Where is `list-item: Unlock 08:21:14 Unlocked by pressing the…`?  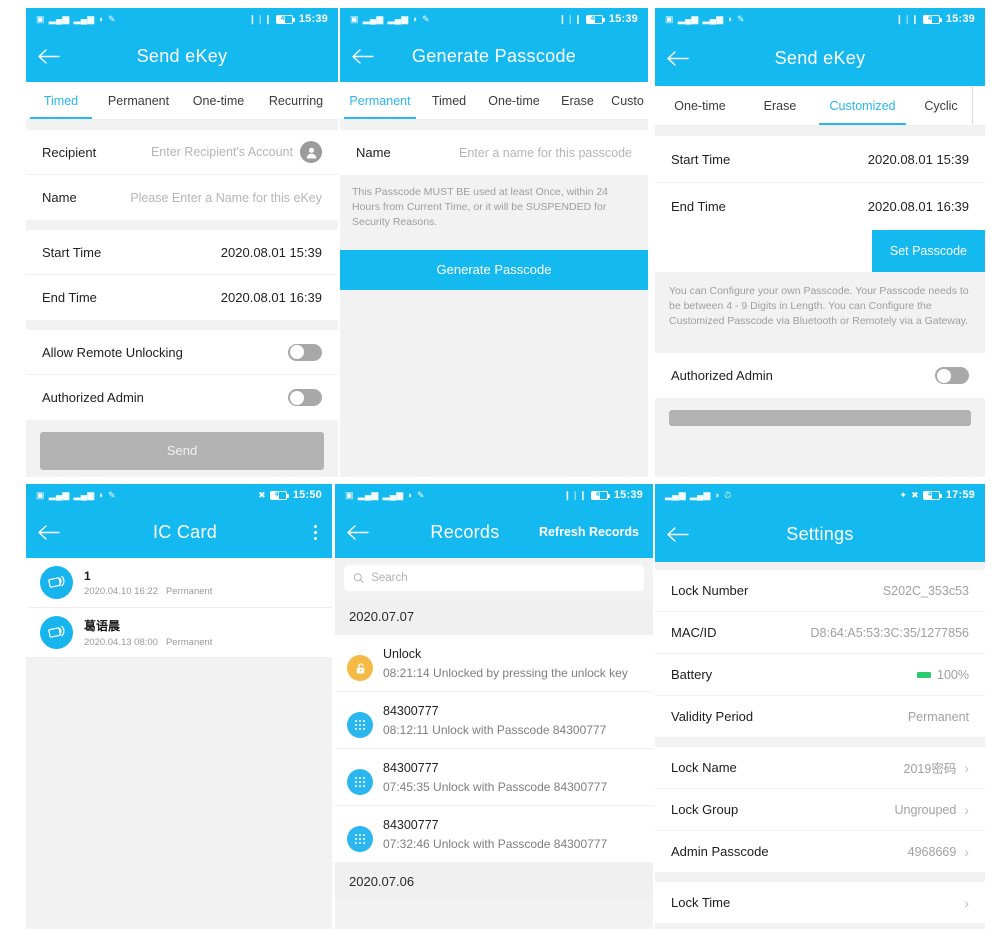 list-item: Unlock 08:21:14 Unlocked by pressing the… is located at coordinates (494, 663).